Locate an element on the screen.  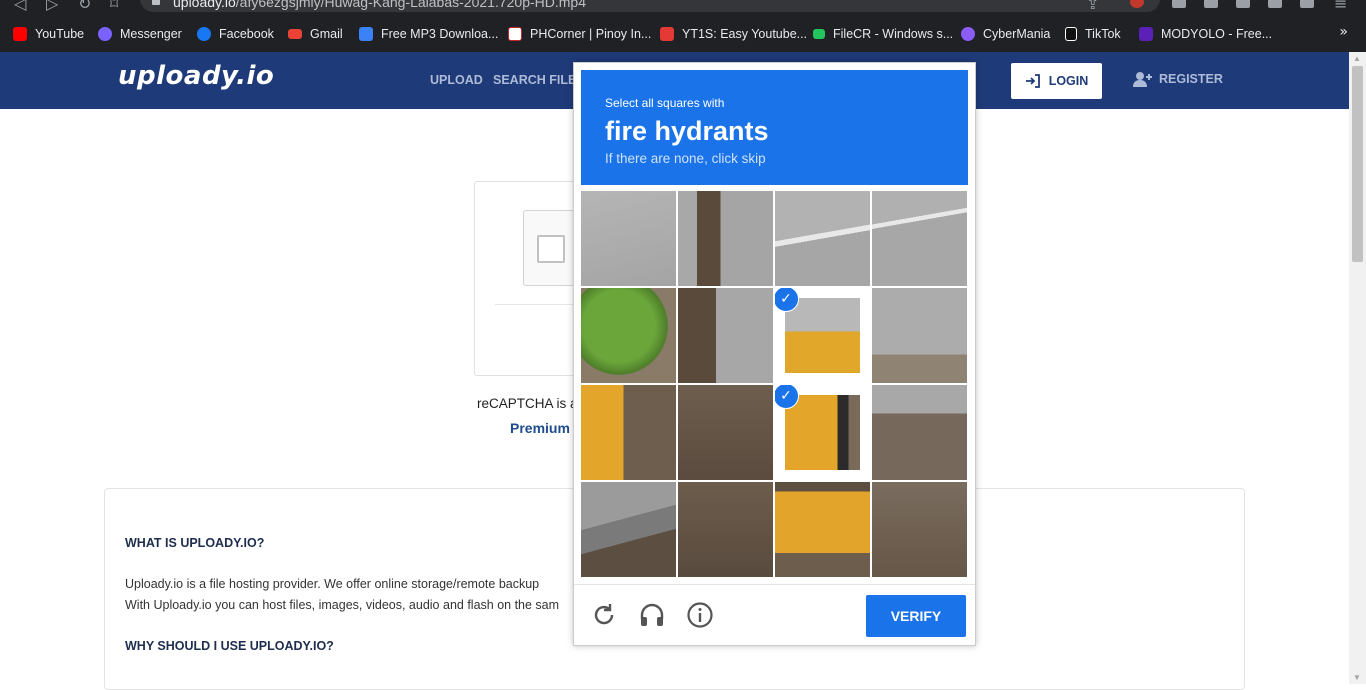
bookmark-facebook: Facebook is located at coordinates (235, 34).